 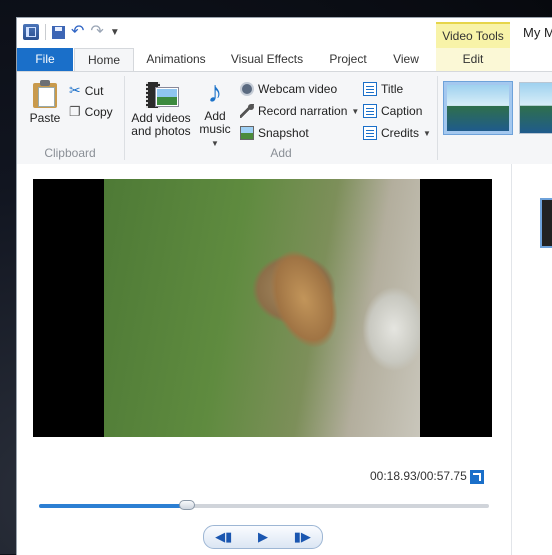 I want to click on webcam-video-button: Webcam video, so click(x=288, y=89).